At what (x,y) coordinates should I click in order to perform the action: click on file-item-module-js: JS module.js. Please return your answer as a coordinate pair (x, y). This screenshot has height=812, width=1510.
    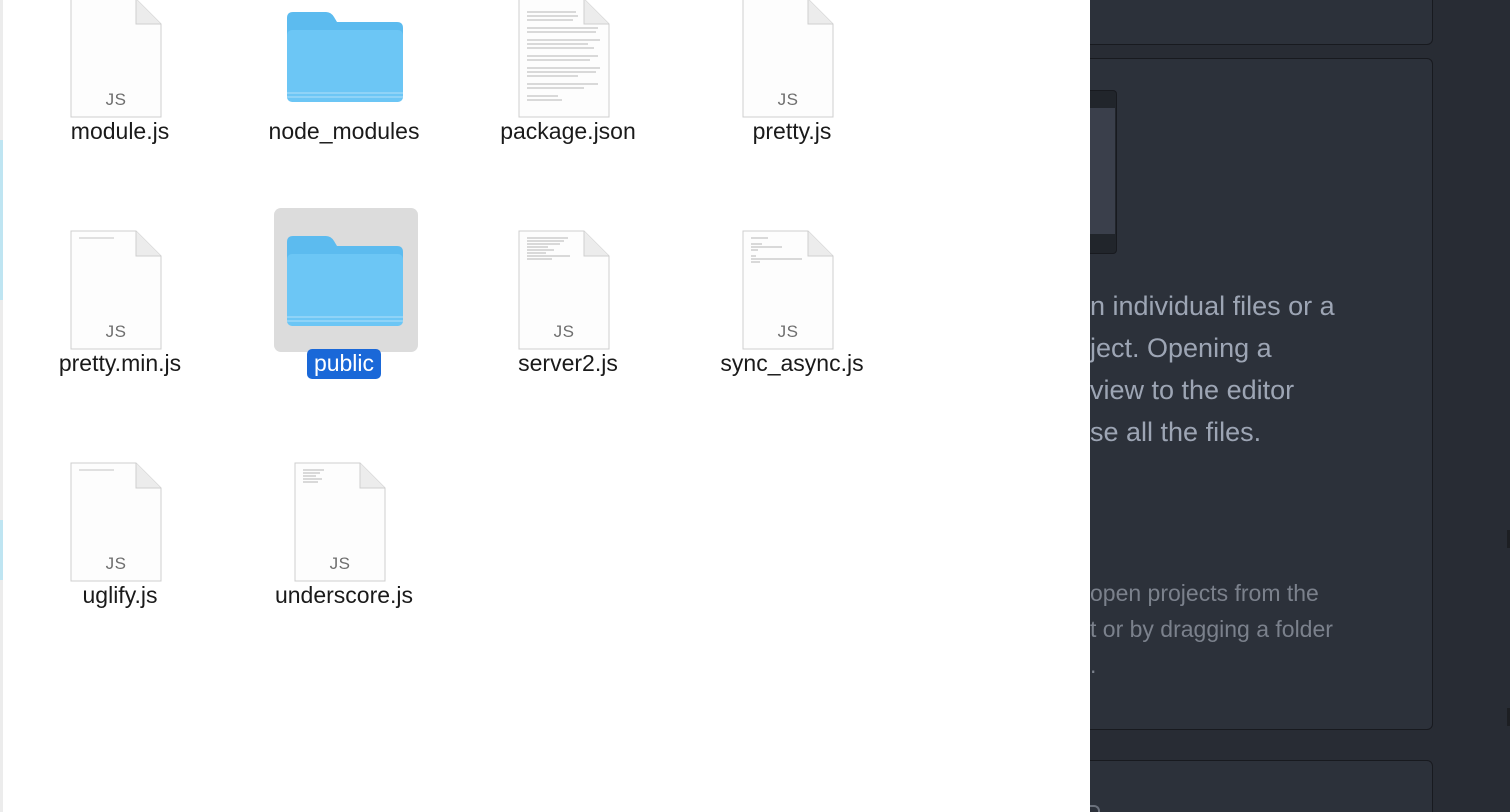
    Looking at the image, I should click on (120, 95).